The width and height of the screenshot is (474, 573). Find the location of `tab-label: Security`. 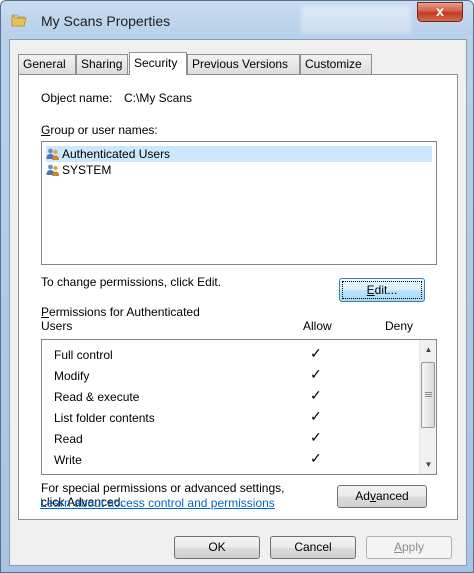

tab-label: Security is located at coordinates (156, 63).